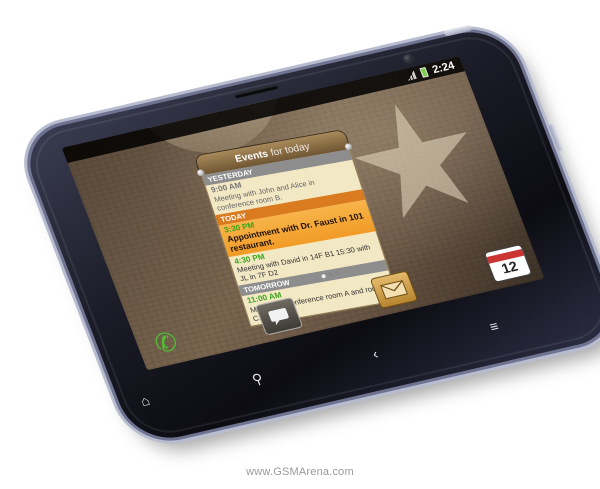 The height and width of the screenshot is (489, 600). I want to click on home-key: ⌂, so click(145, 400).